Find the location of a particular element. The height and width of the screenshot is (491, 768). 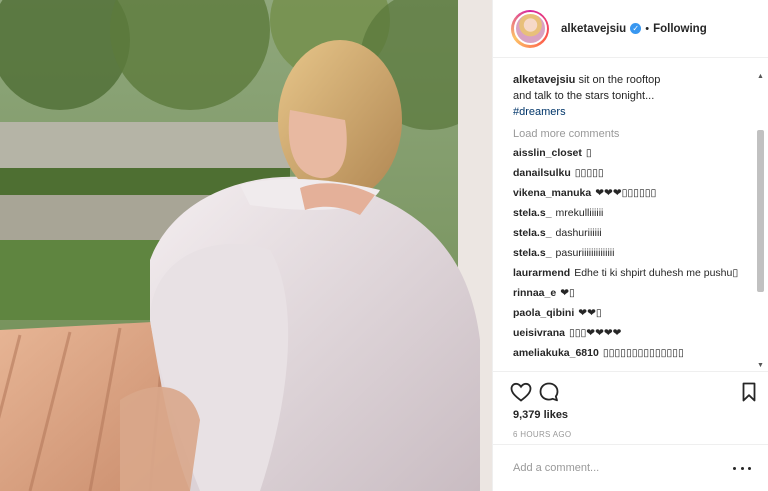

add-comment-input is located at coordinates (623, 468).